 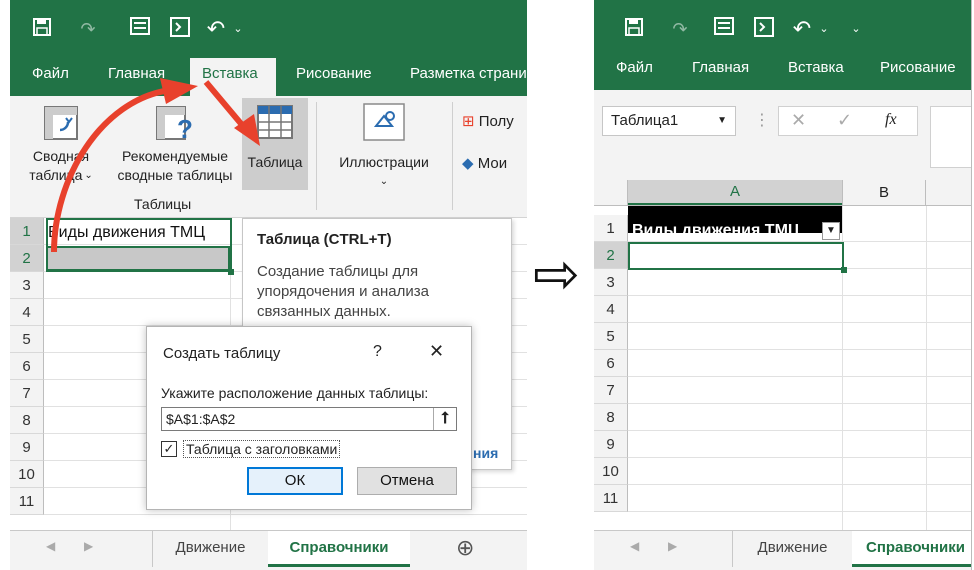 I want to click on chevron-down-icon: ⌄, so click(x=824, y=29).